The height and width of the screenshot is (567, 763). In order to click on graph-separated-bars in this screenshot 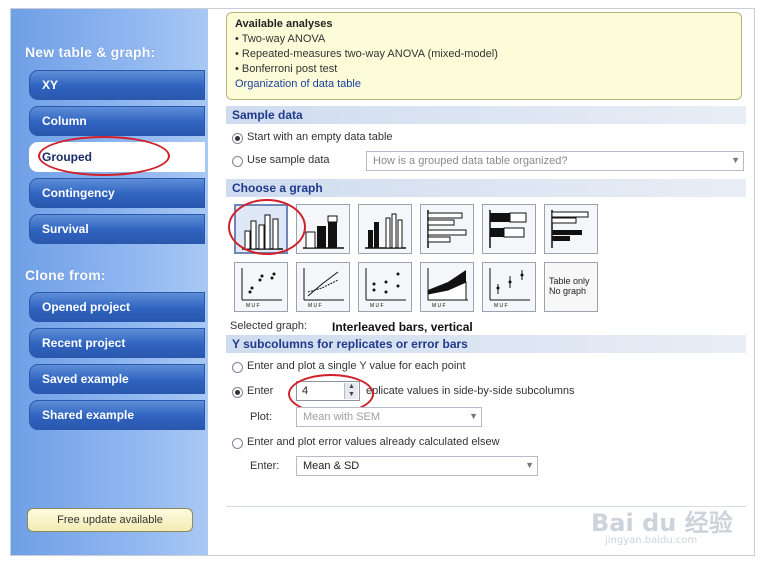, I will do `click(385, 229)`.